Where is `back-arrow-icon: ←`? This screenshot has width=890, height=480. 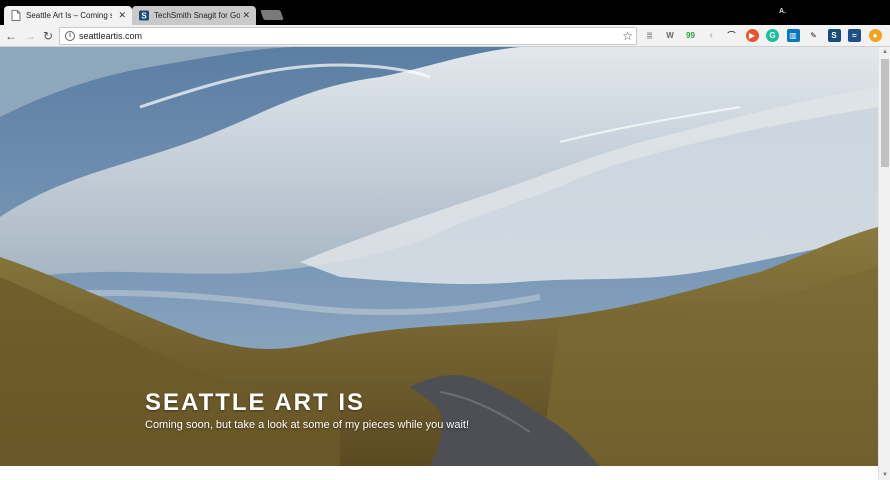
back-arrow-icon: ← is located at coordinates (11, 36).